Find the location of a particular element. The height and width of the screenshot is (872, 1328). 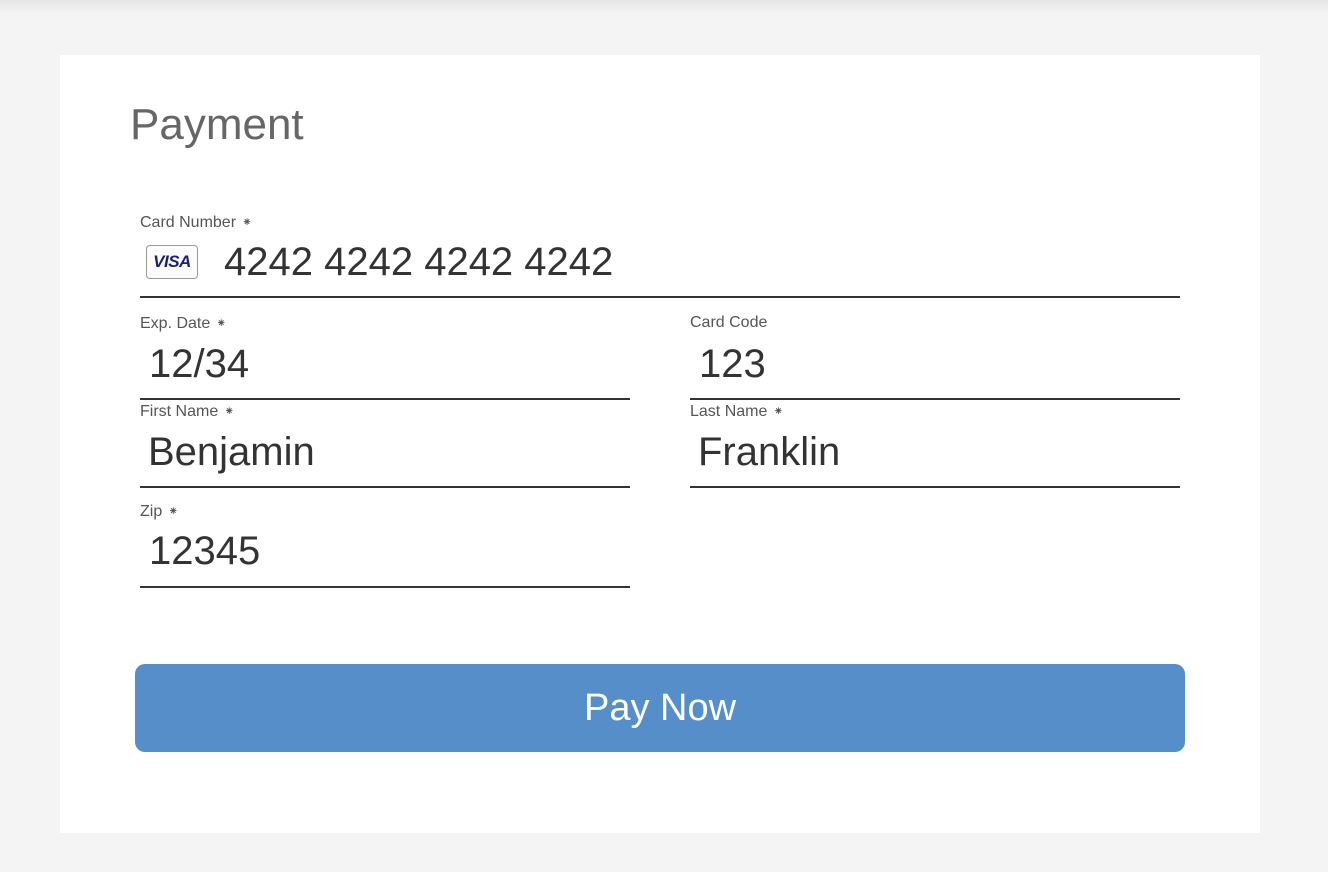

card-code-label: Card Code is located at coordinates (728, 323).